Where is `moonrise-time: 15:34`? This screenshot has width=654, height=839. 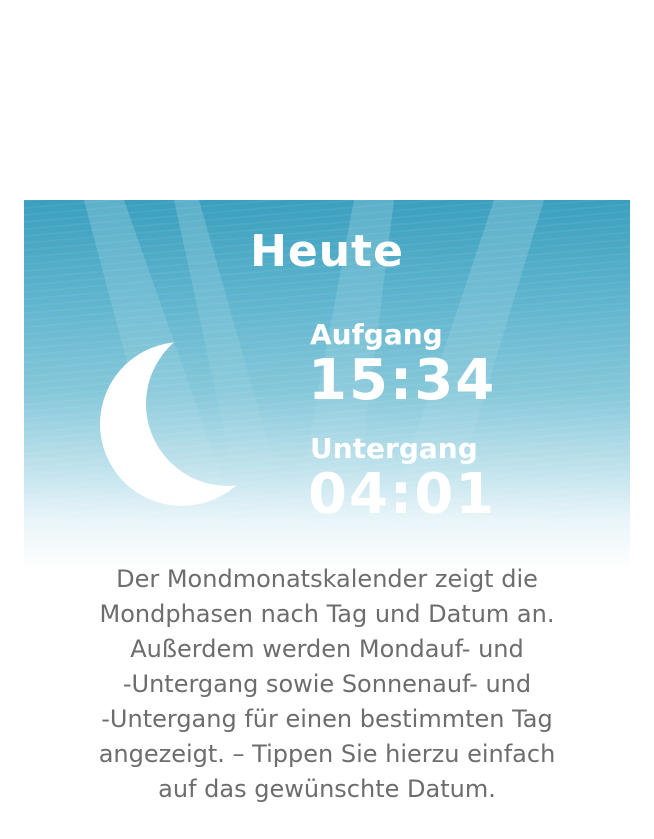
moonrise-time: 15:34 is located at coordinates (402, 380).